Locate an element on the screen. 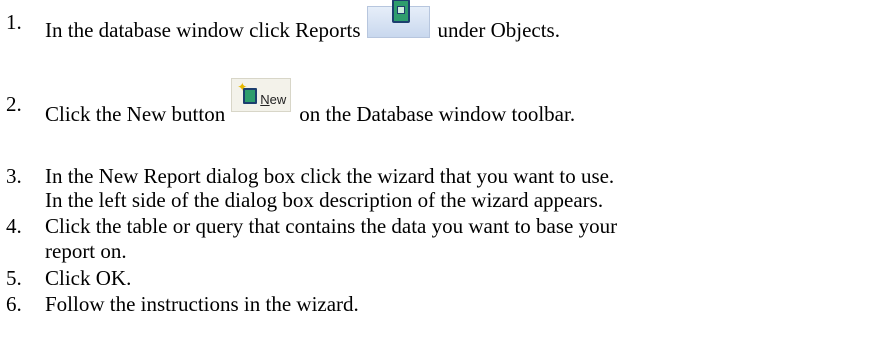 This screenshot has height=362, width=885. step-number: 3. is located at coordinates (14, 176).